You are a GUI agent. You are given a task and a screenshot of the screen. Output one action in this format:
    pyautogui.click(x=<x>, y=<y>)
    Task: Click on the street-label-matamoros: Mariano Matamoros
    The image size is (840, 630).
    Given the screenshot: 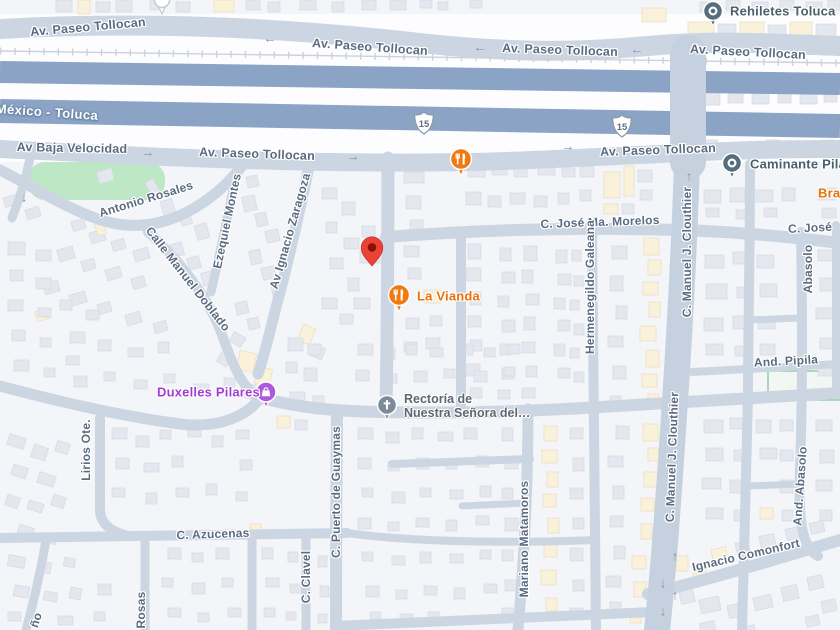 What is the action you would take?
    pyautogui.click(x=524, y=539)
    